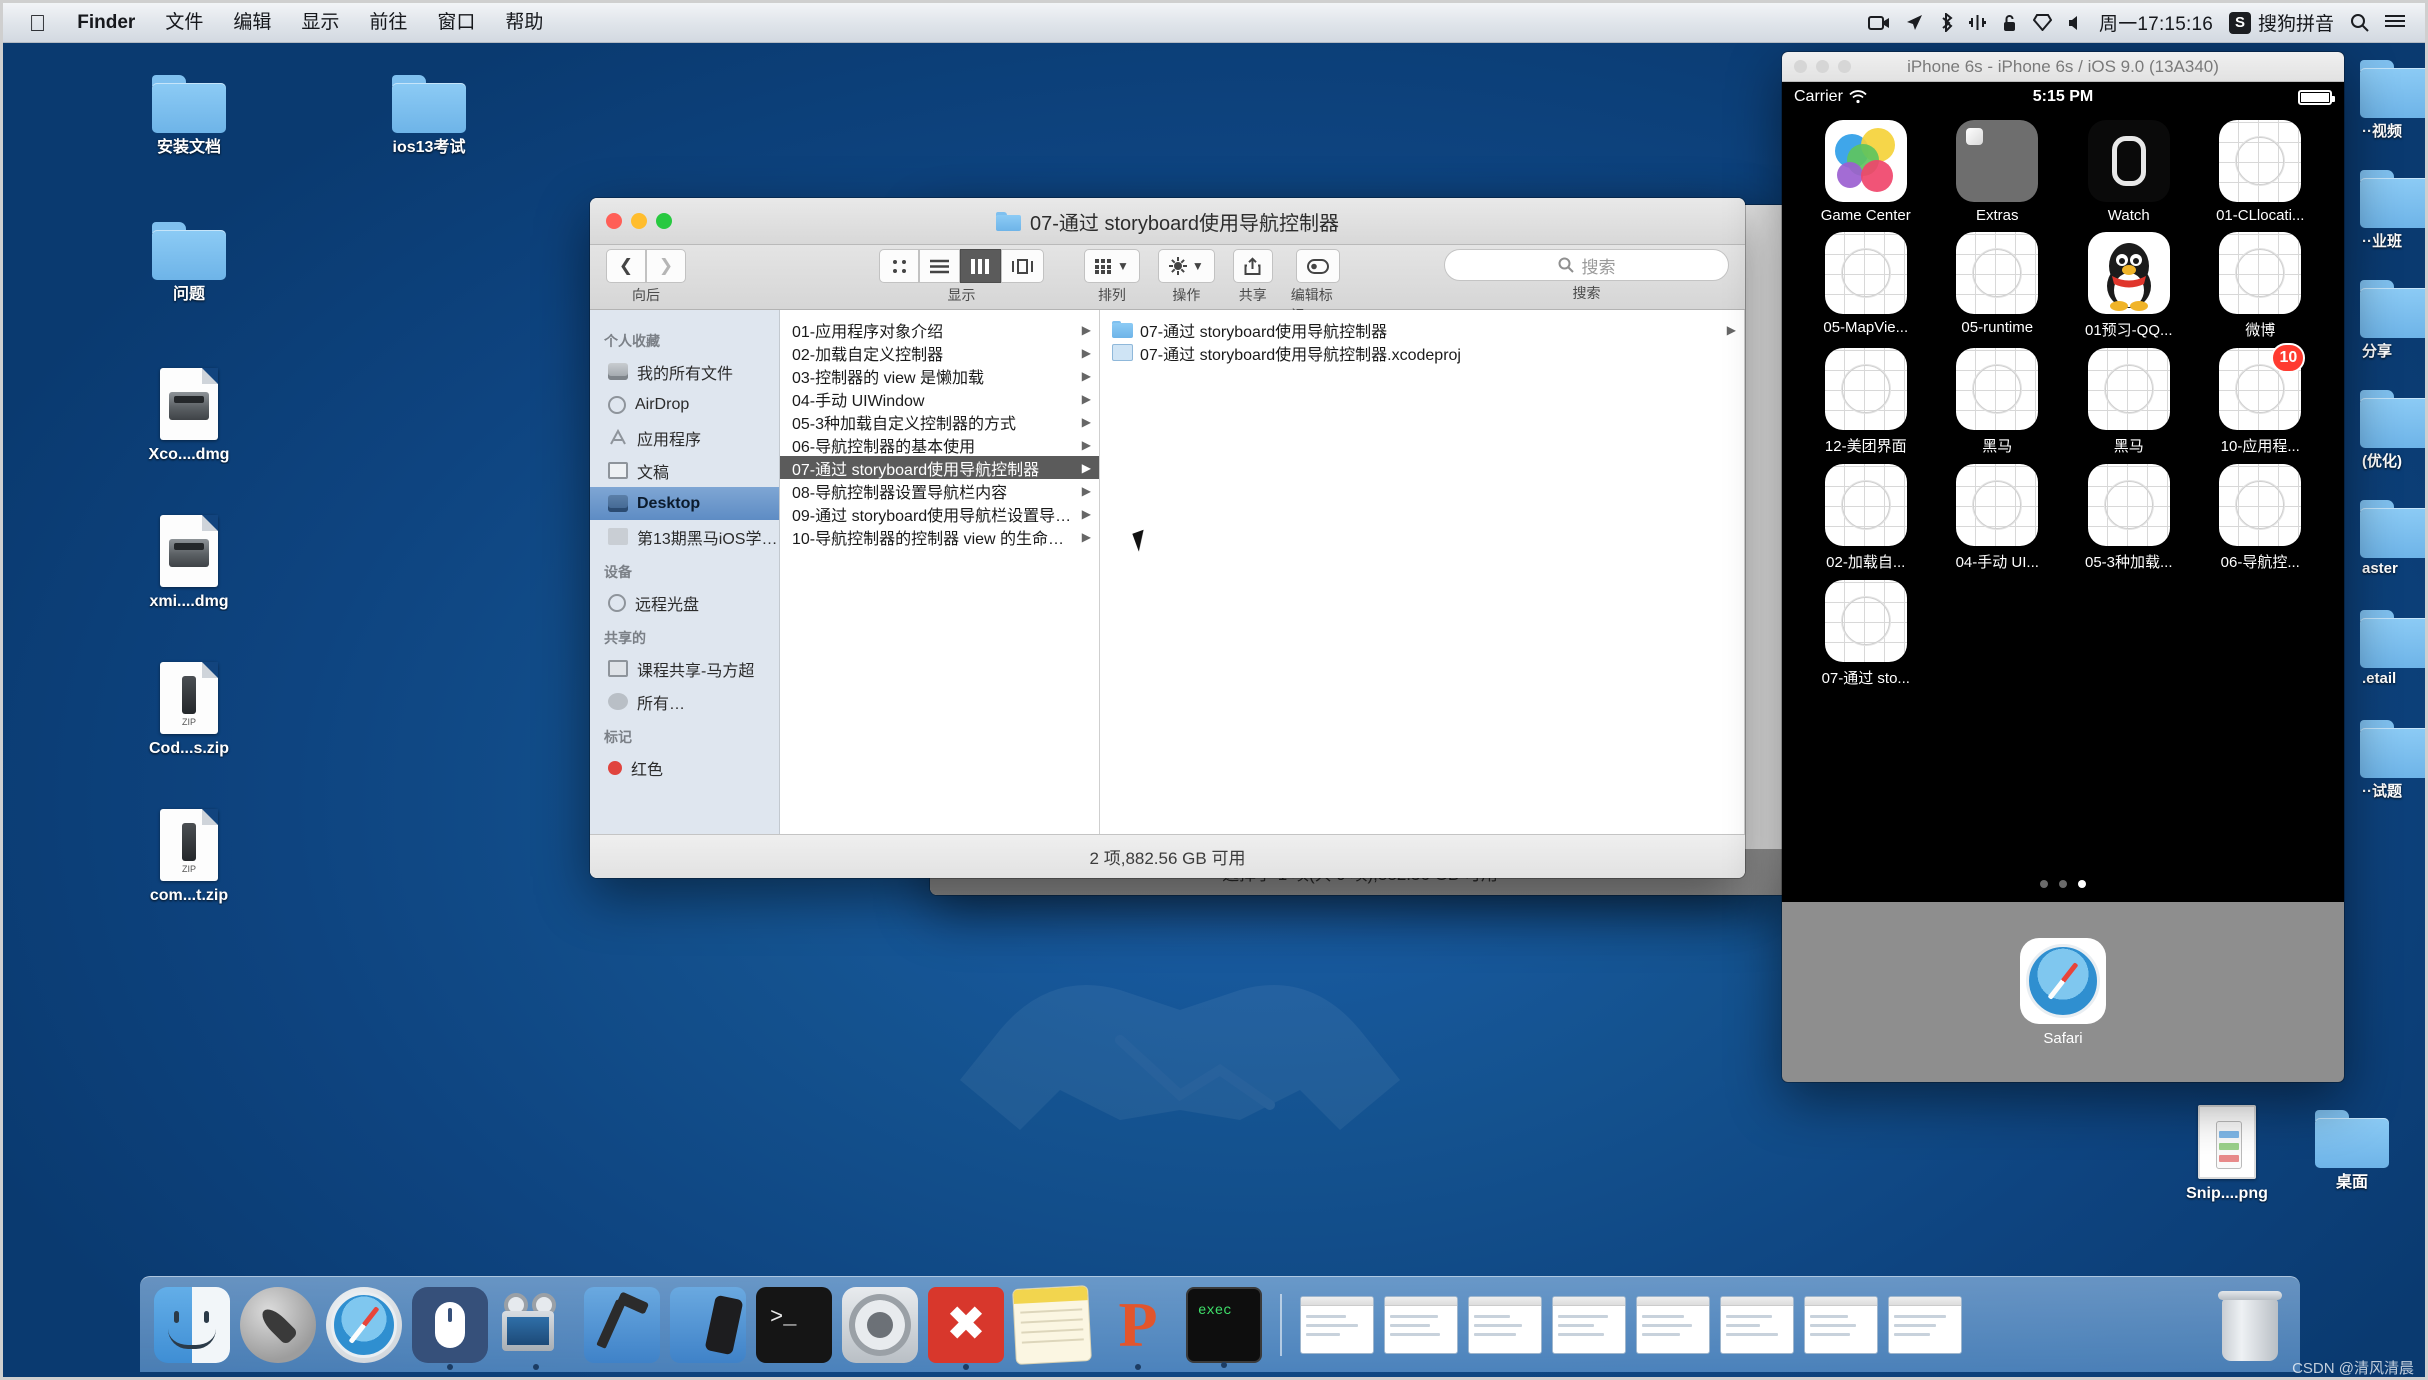 The width and height of the screenshot is (2428, 1380). Describe the element at coordinates (278, 1324) in the screenshot. I see `dock-item-launchpad` at that location.